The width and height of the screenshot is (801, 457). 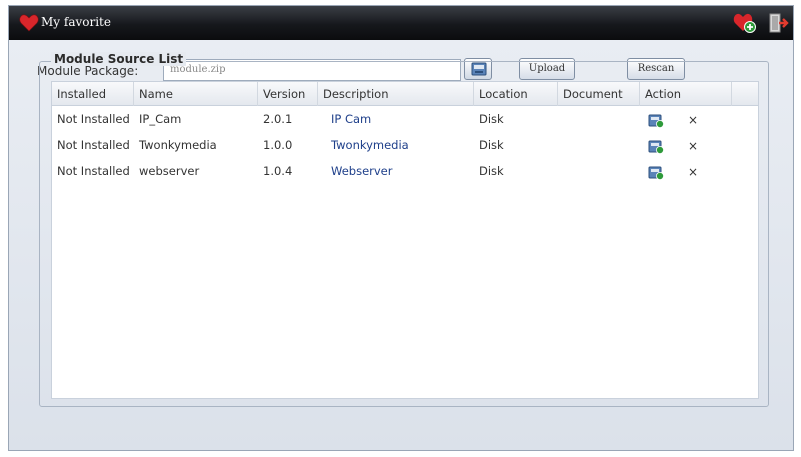 What do you see at coordinates (686, 94) in the screenshot?
I see `column-header-action: Action` at bounding box center [686, 94].